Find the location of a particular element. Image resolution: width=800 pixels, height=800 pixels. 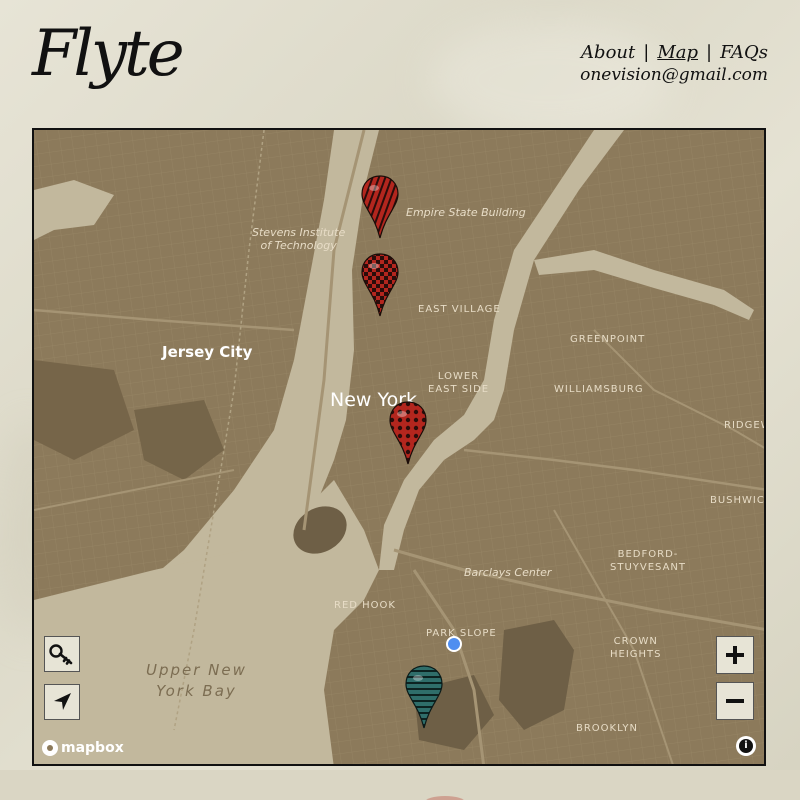

nav-link-map: Map is located at coordinates (677, 52).